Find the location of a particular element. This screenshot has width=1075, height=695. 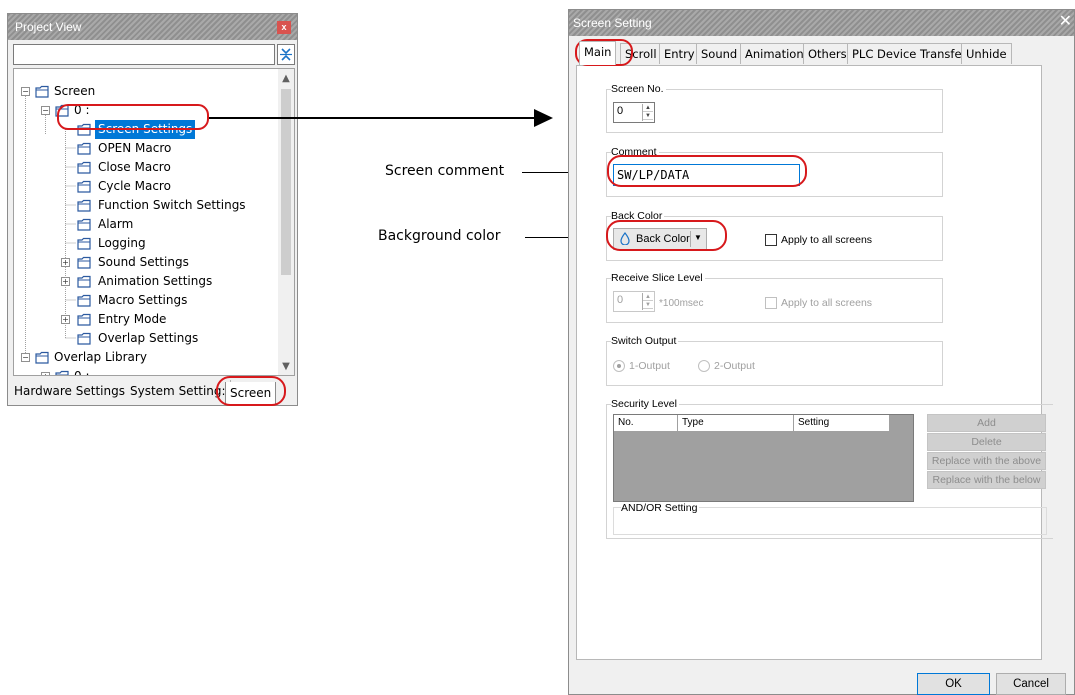

annotation-background-color: Background color is located at coordinates (439, 236).